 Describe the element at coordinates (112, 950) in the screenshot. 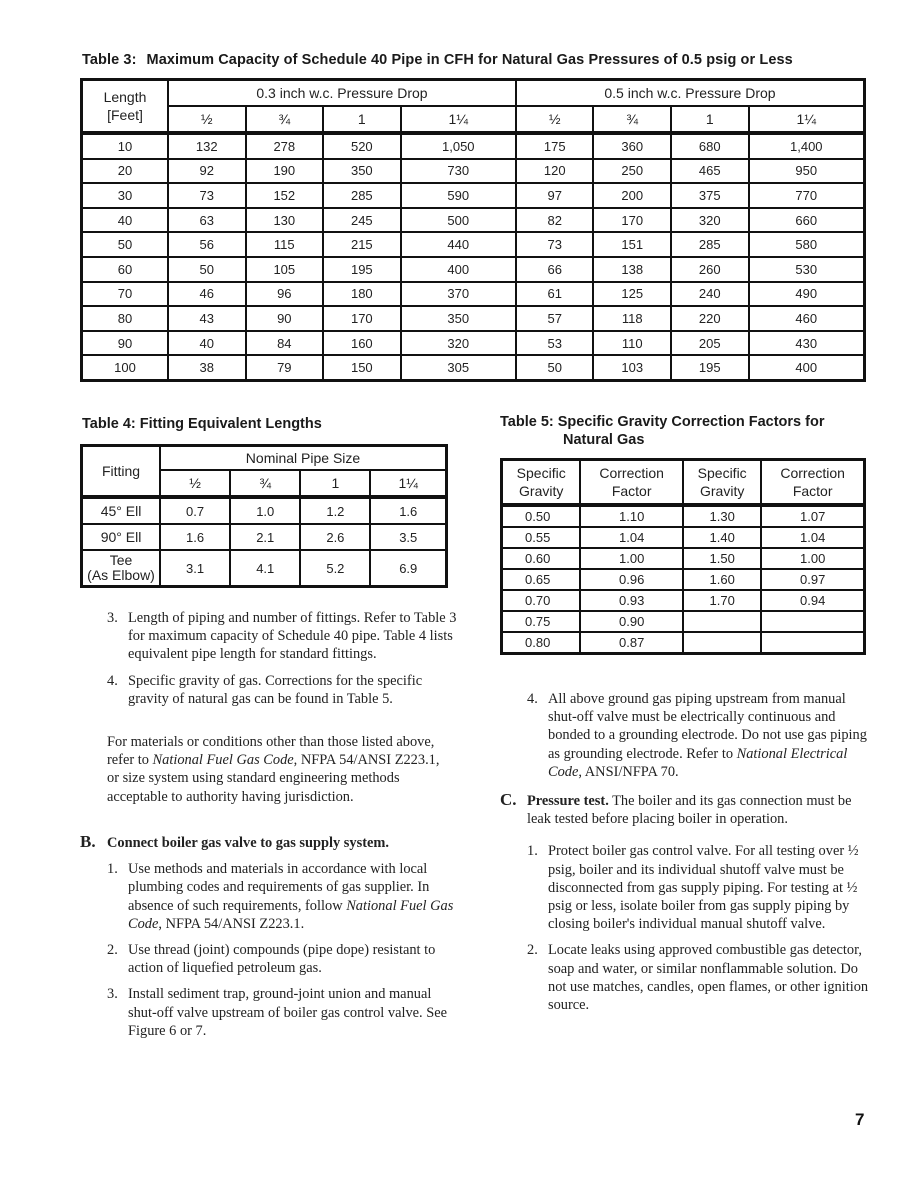

I see `item-number: 2.` at that location.